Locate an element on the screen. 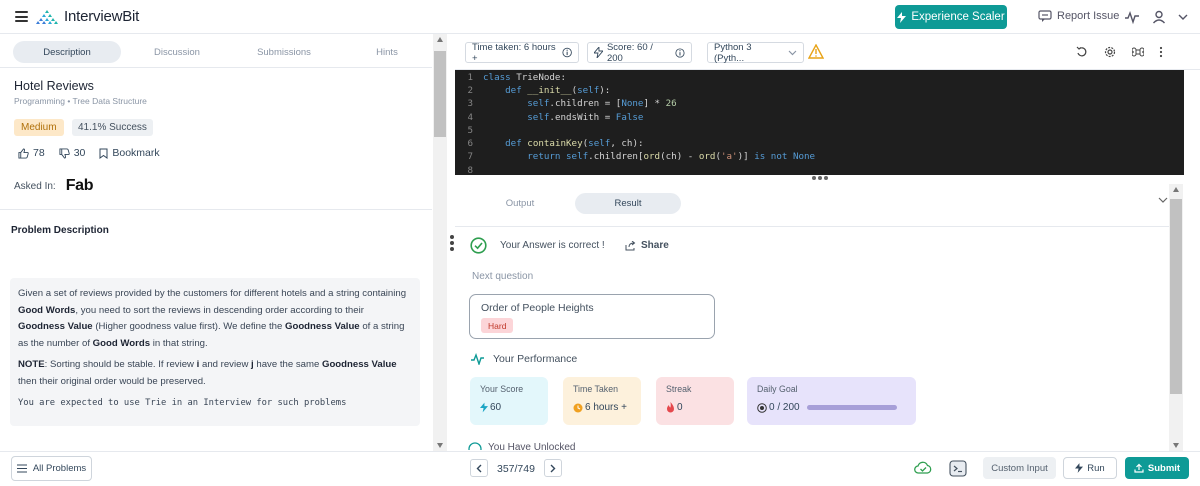 The width and height of the screenshot is (1200, 486). daily-goal-value: 0 / 200 is located at coordinates (784, 407).